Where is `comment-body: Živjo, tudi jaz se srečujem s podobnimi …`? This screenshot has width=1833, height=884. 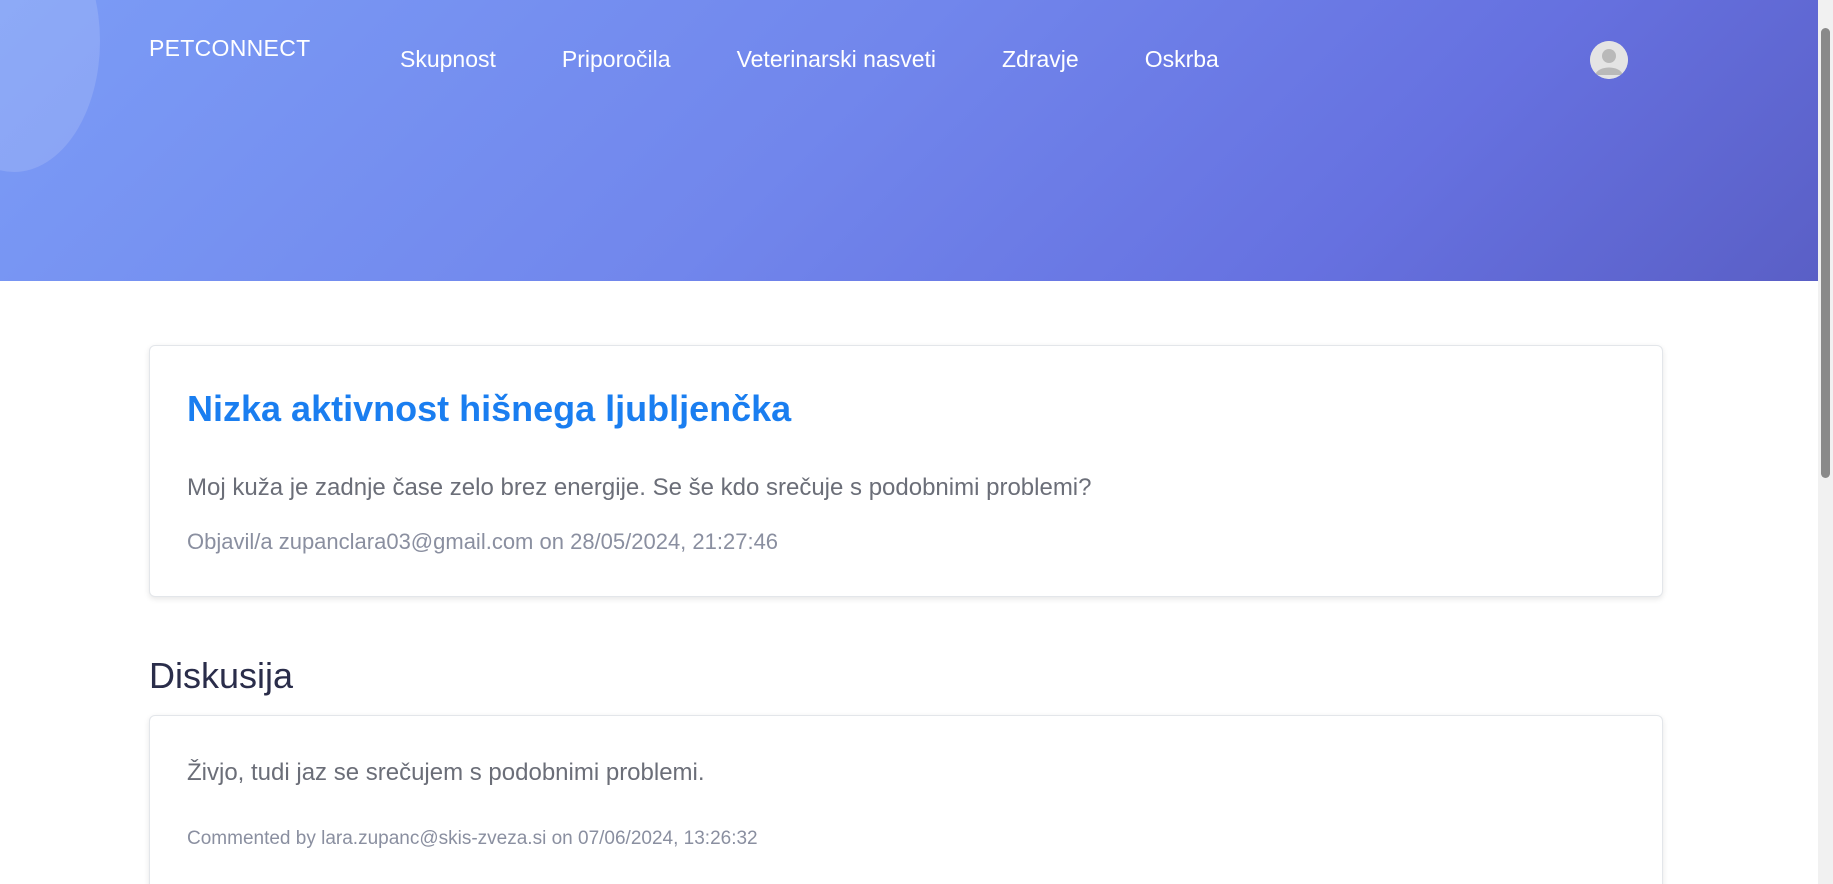
comment-body: Živjo, tudi jaz se srečujem s podobnimi … is located at coordinates (446, 772).